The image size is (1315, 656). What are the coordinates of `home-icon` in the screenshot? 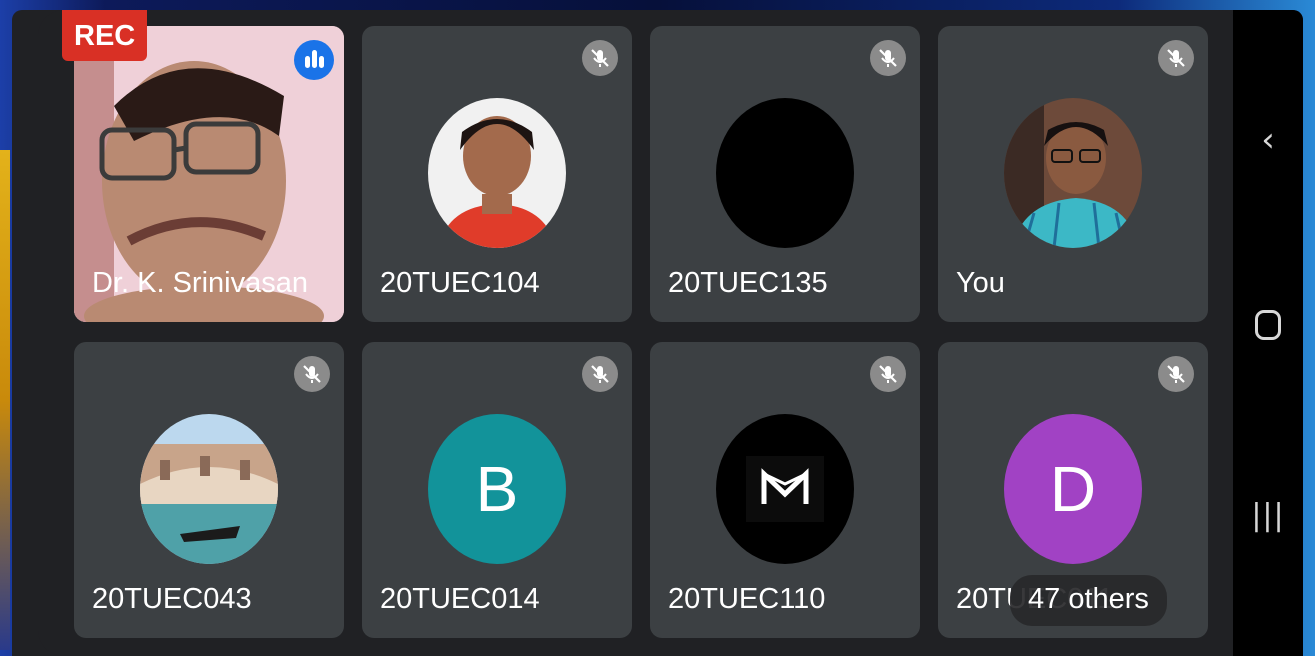 It's located at (1268, 327).